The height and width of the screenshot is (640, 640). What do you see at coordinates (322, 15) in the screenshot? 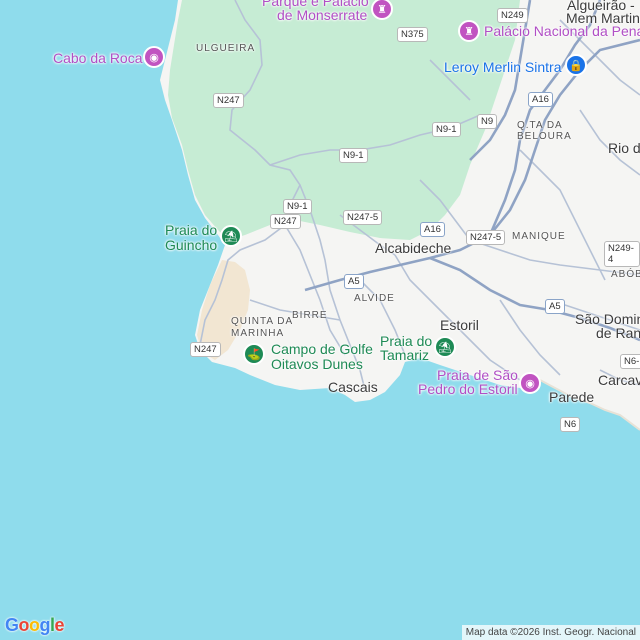
I see `poi-monserrate-label-2: de Monserrate` at bounding box center [322, 15].